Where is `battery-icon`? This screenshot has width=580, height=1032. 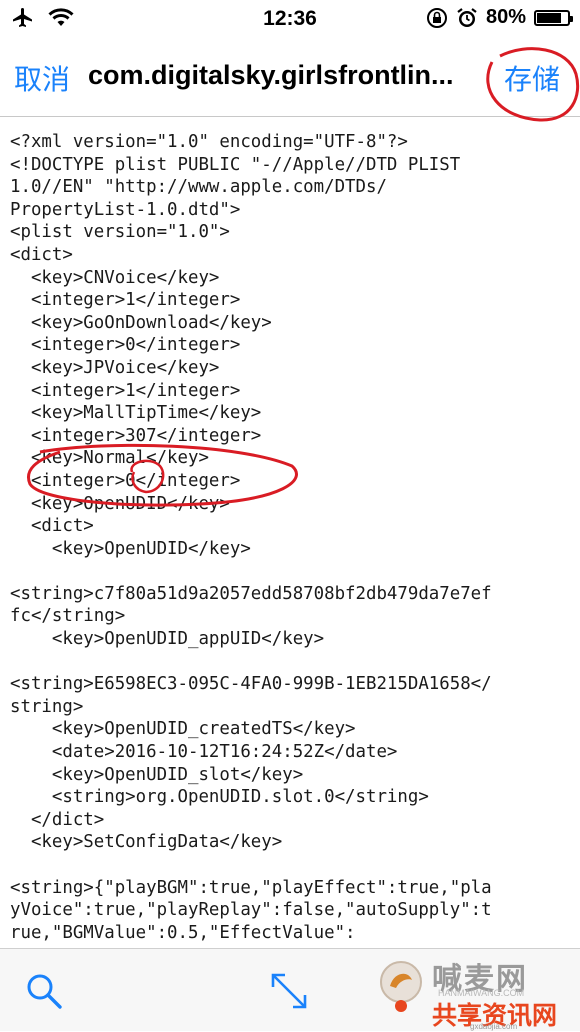
battery-icon is located at coordinates (553, 17).